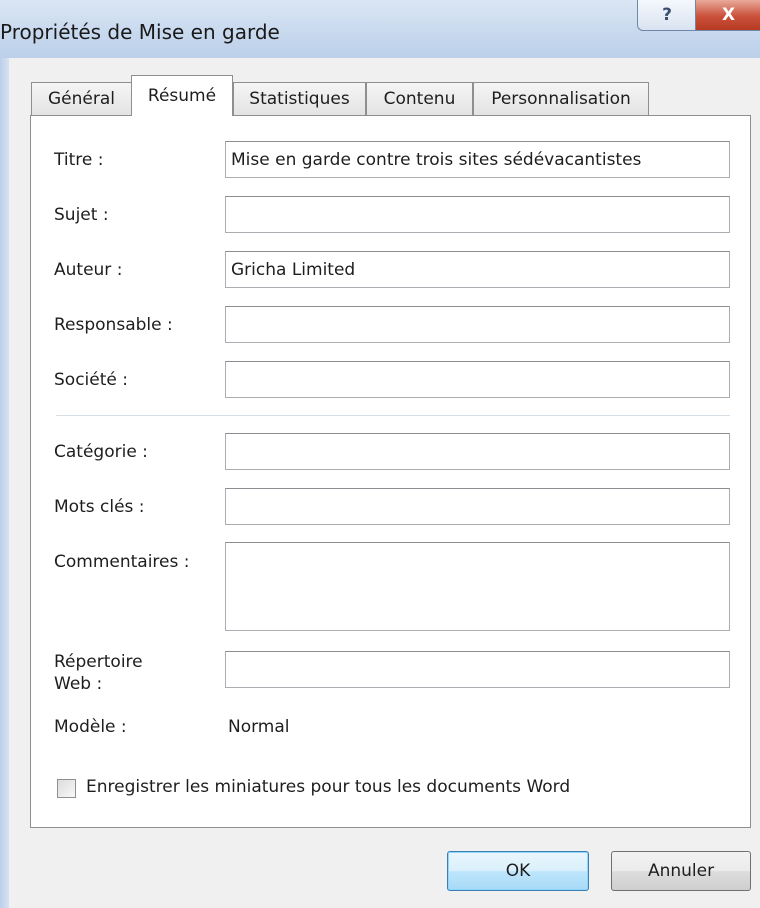  Describe the element at coordinates (380, 29) in the screenshot. I see `title-bar: Propriétés de Mise en garde ? X` at that location.